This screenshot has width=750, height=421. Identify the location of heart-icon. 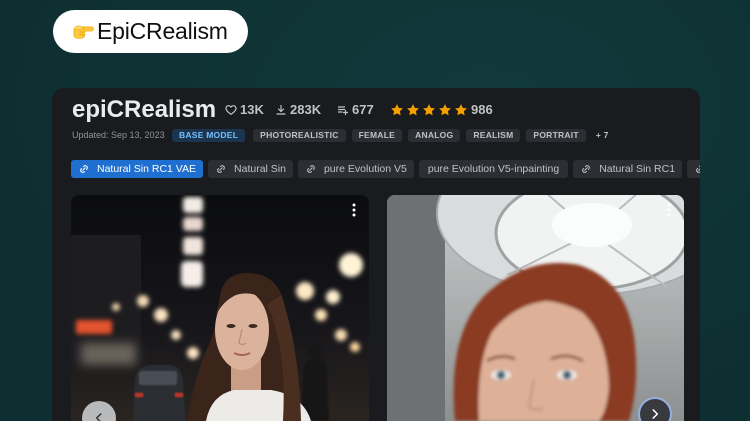
(231, 110).